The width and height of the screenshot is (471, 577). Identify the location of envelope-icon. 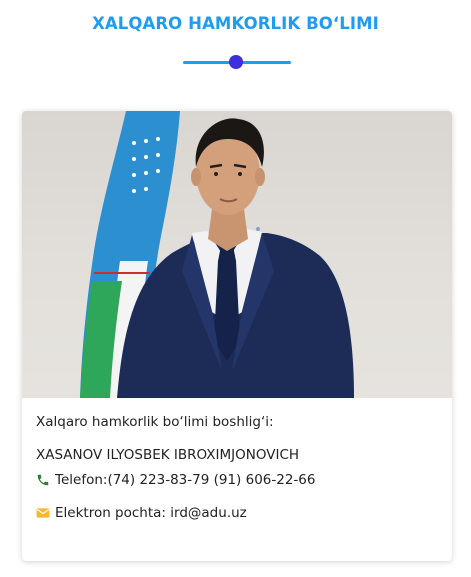
(43, 513).